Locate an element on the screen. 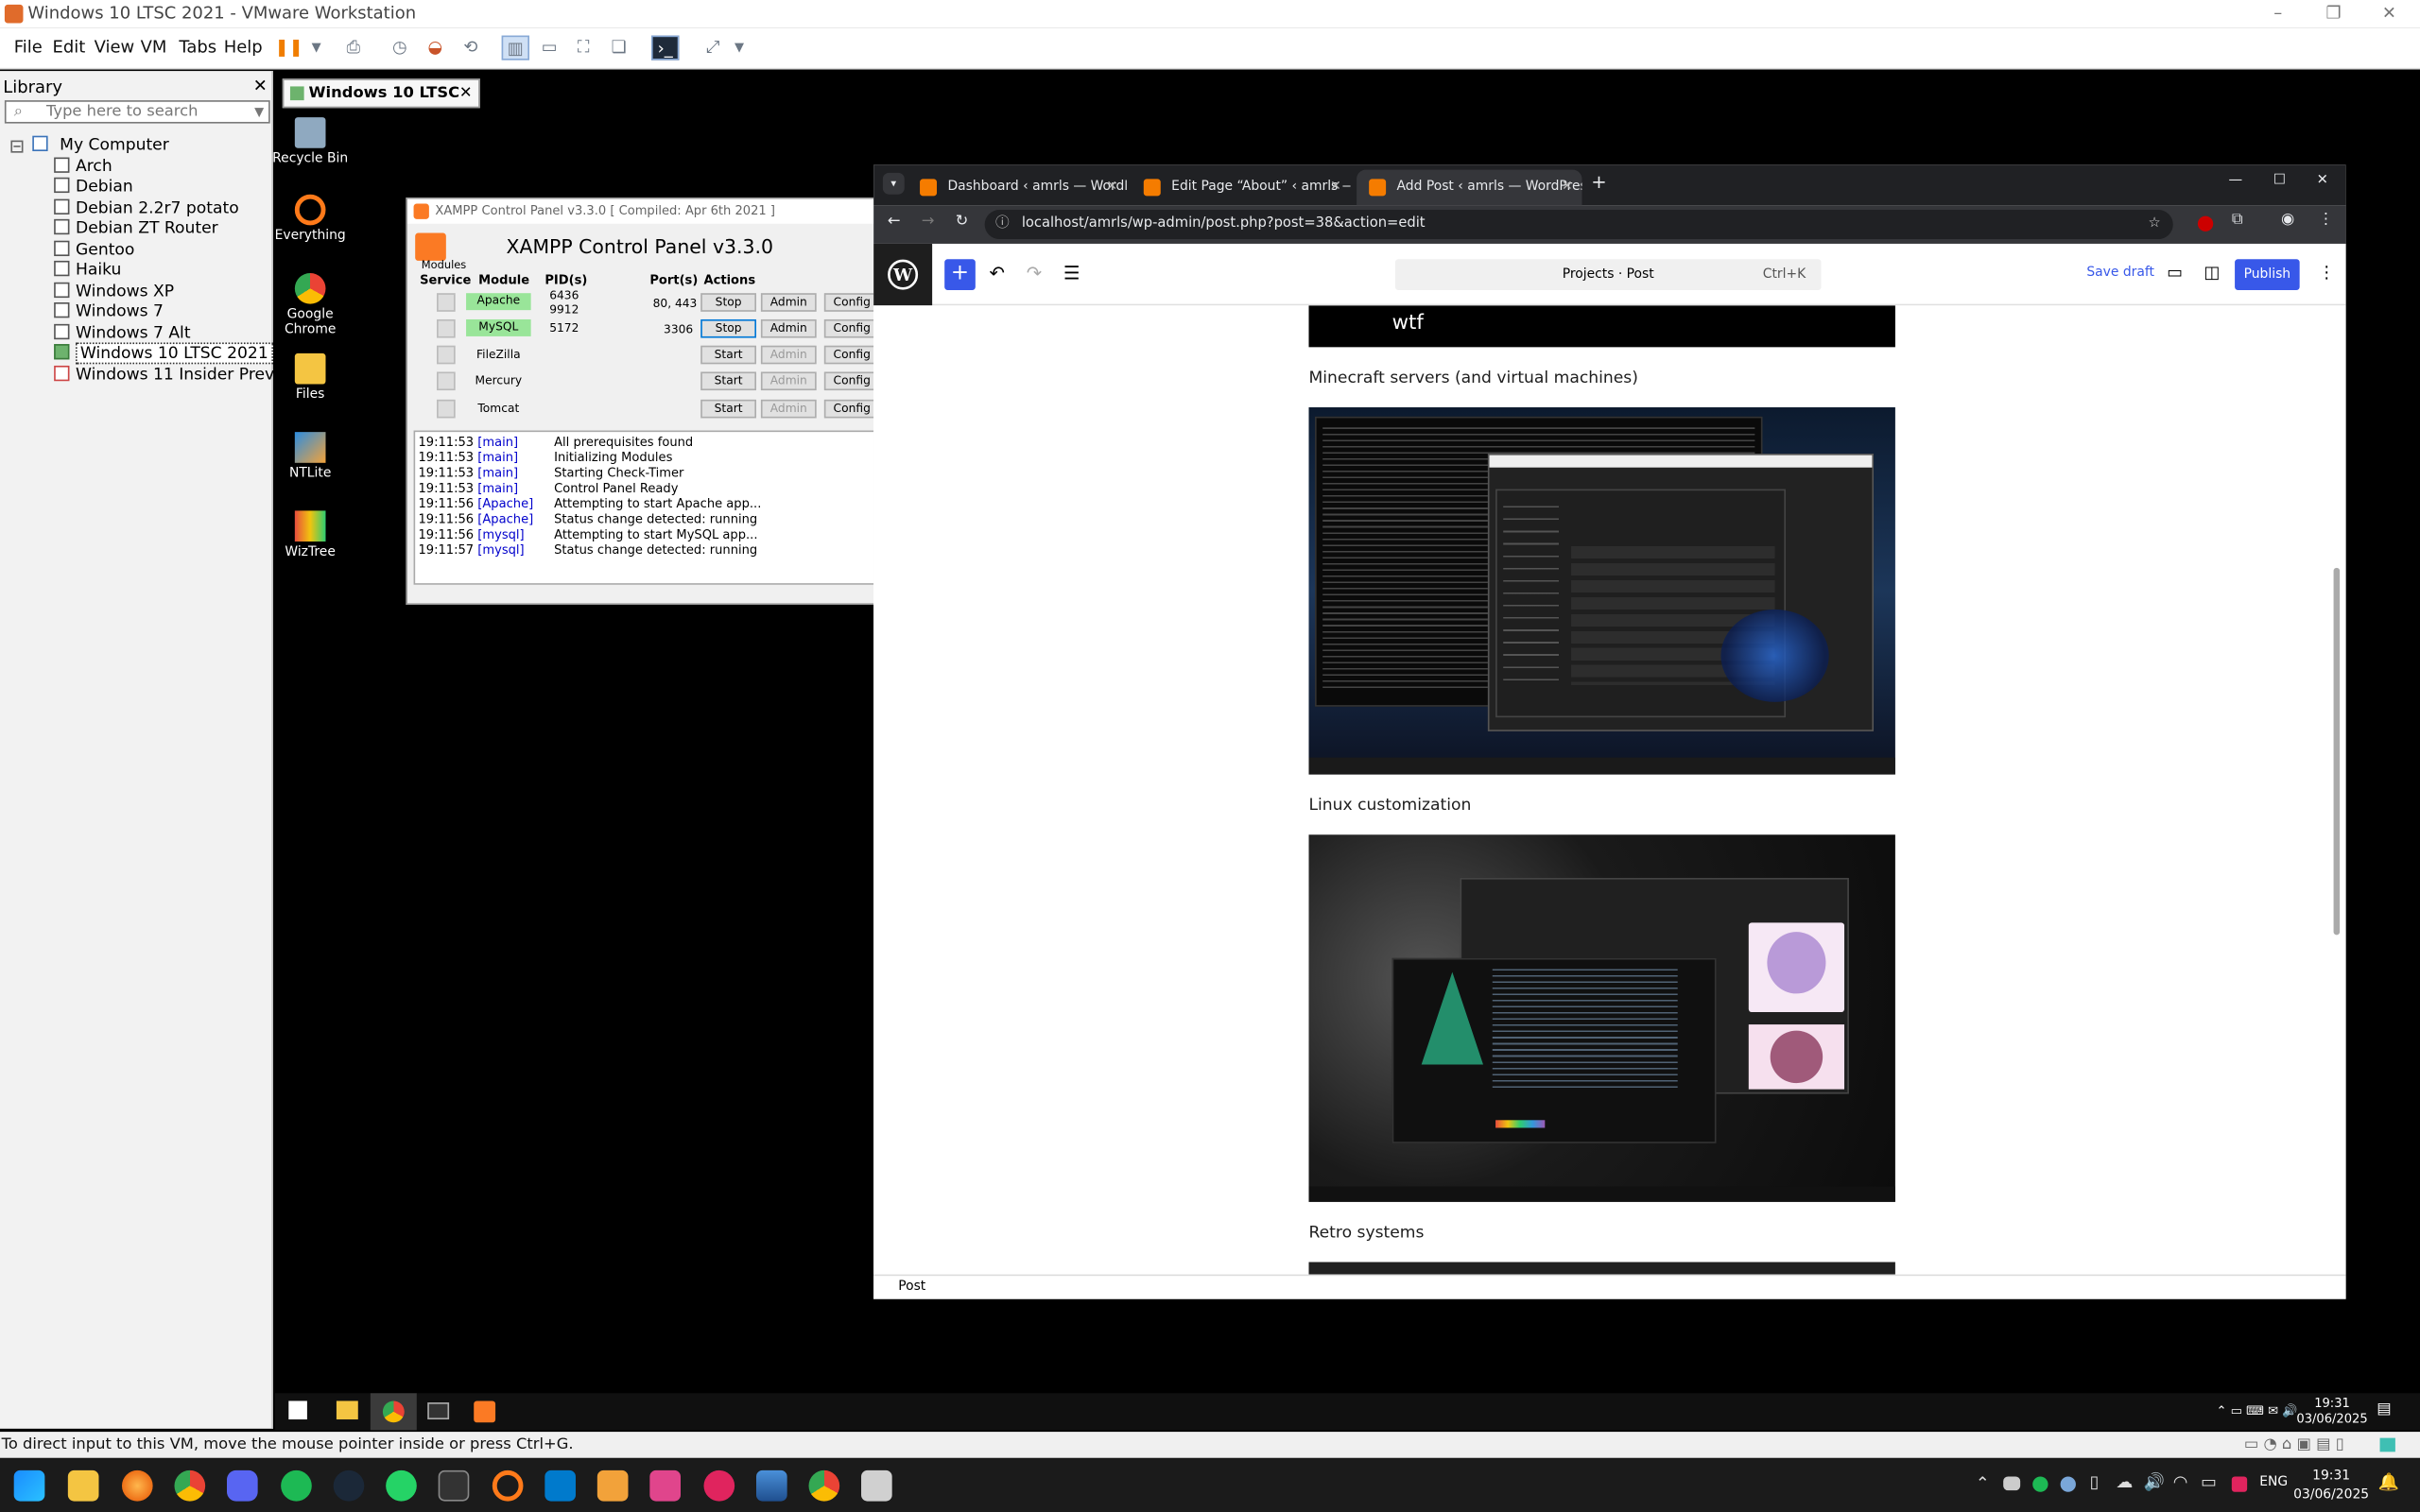 Image resolution: width=2420 pixels, height=1512 pixels. everything-search-icon is located at coordinates (508, 1485).